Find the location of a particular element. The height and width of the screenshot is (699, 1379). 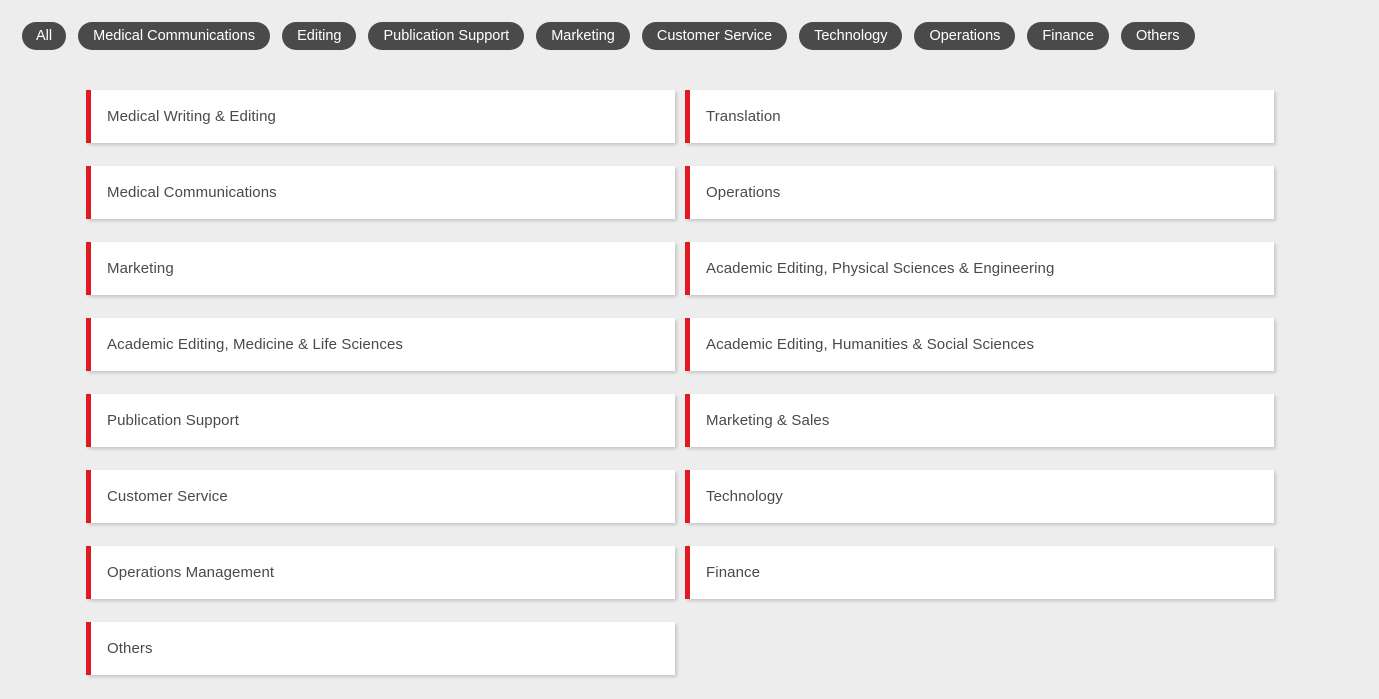

category-card: Finance is located at coordinates (979, 572).